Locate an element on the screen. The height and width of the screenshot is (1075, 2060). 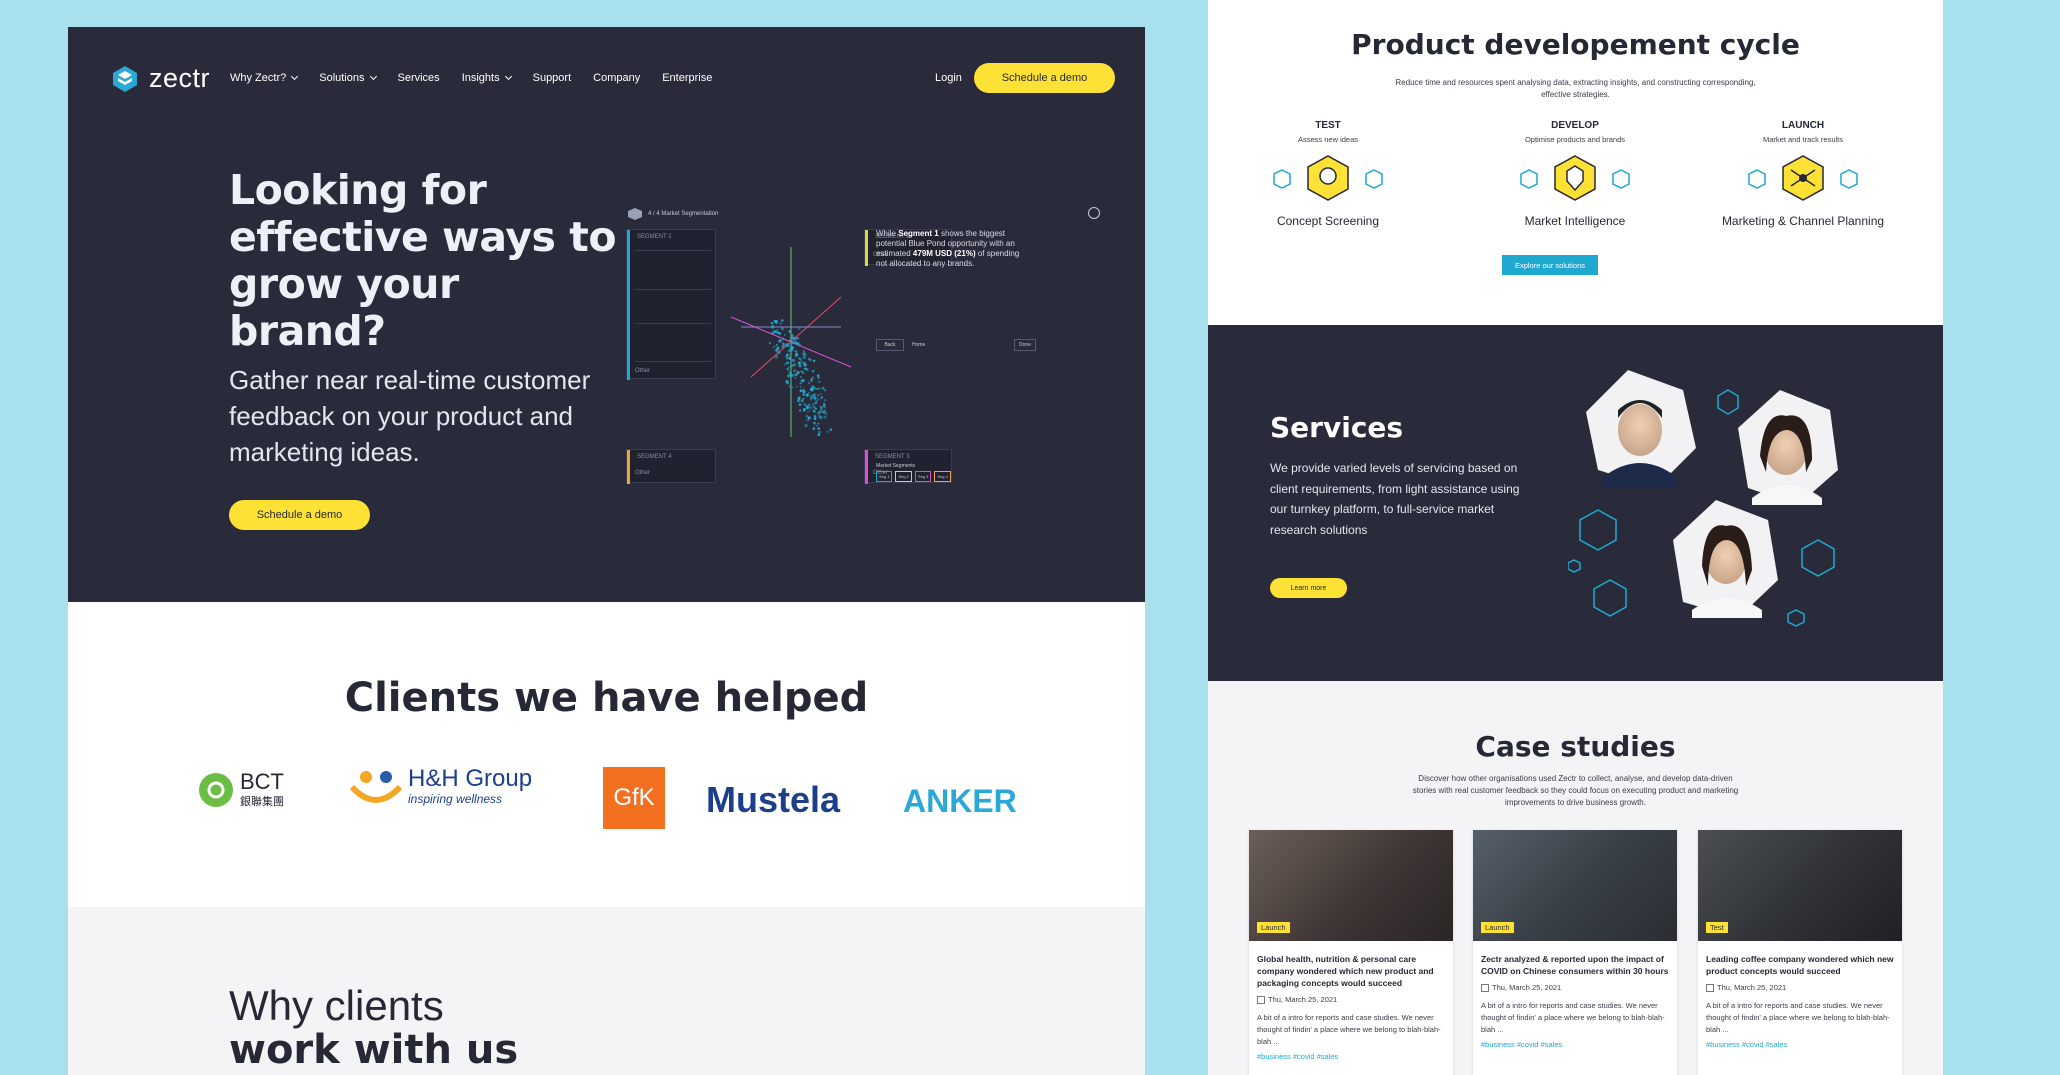
date-text: Thu, March 25, 2021 is located at coordinates (1527, 987).